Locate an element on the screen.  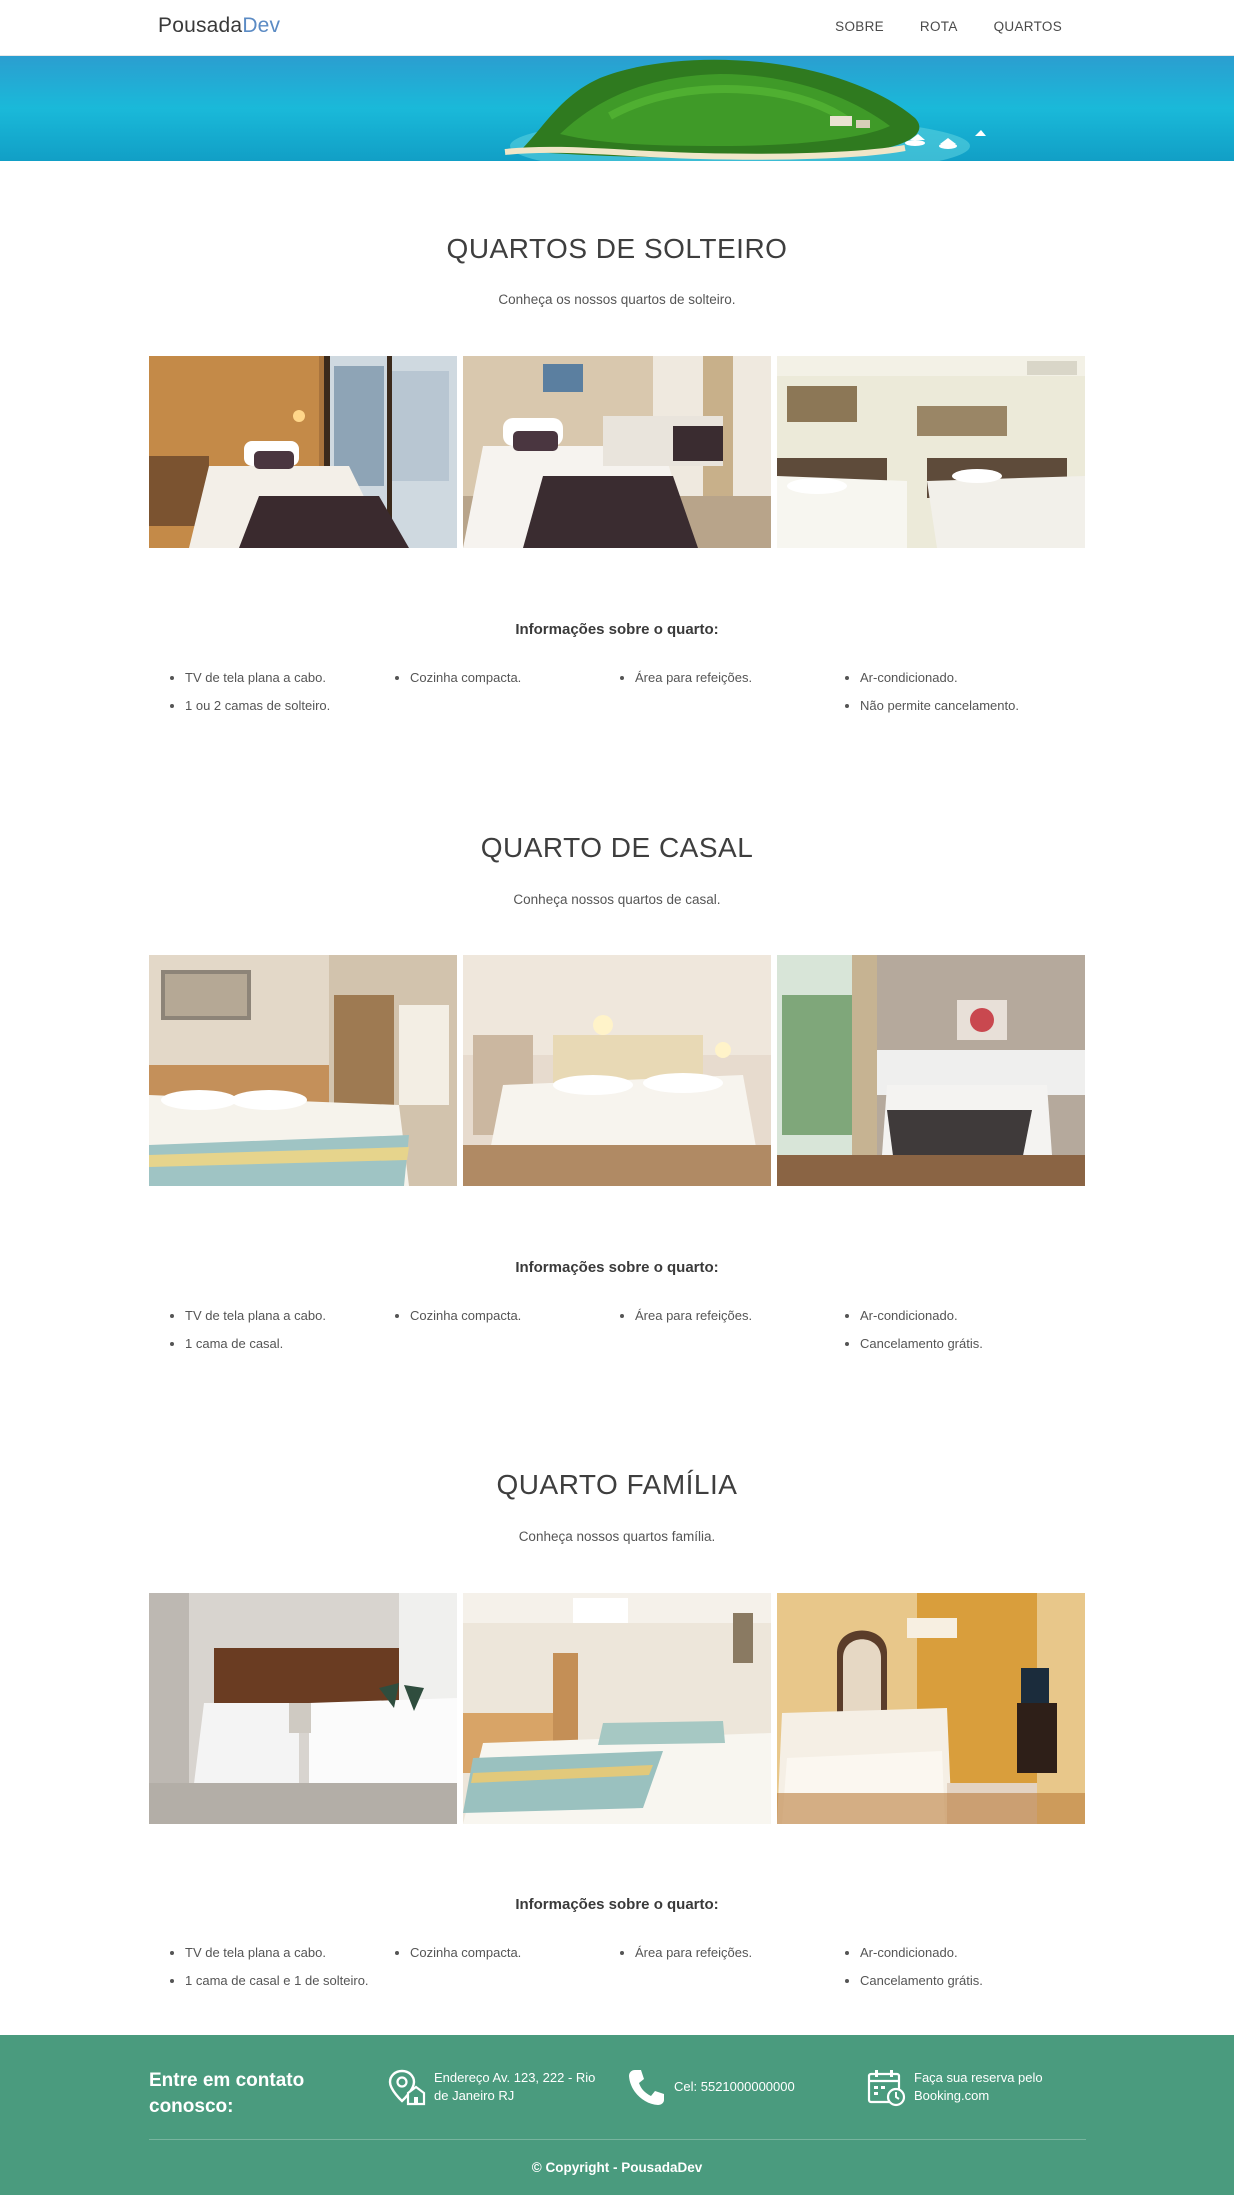
section-title-solteiro: QUARTOS DE SOLTEIRO is located at coordinates (617, 248).